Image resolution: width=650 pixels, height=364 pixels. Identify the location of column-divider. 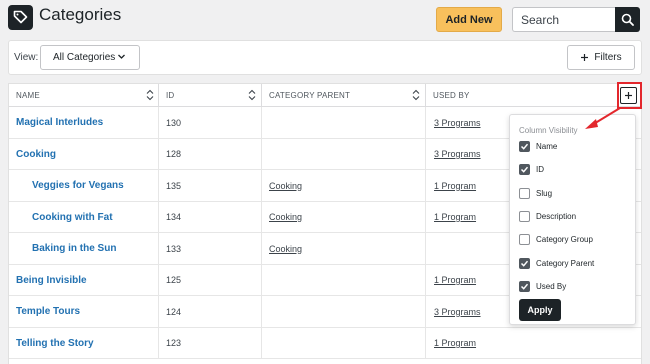
(261, 95).